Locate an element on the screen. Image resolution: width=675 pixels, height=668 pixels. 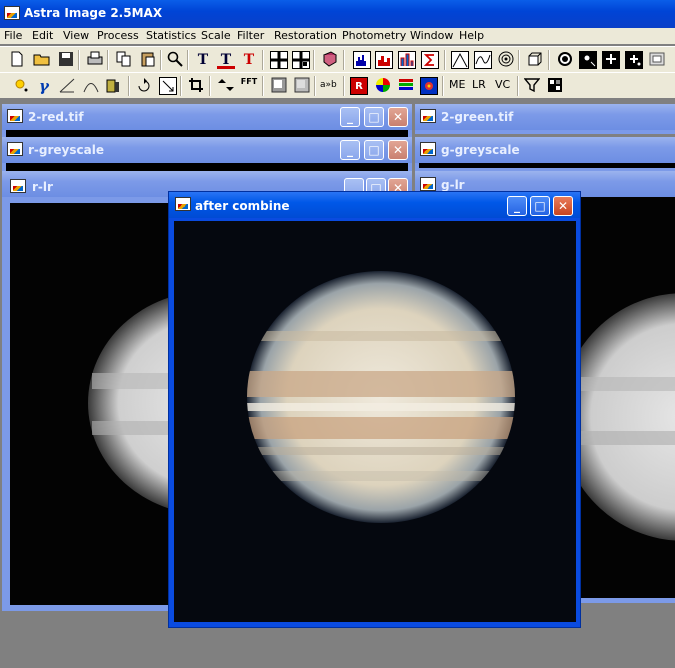
target-rings-icon is located at coordinates (506, 60).